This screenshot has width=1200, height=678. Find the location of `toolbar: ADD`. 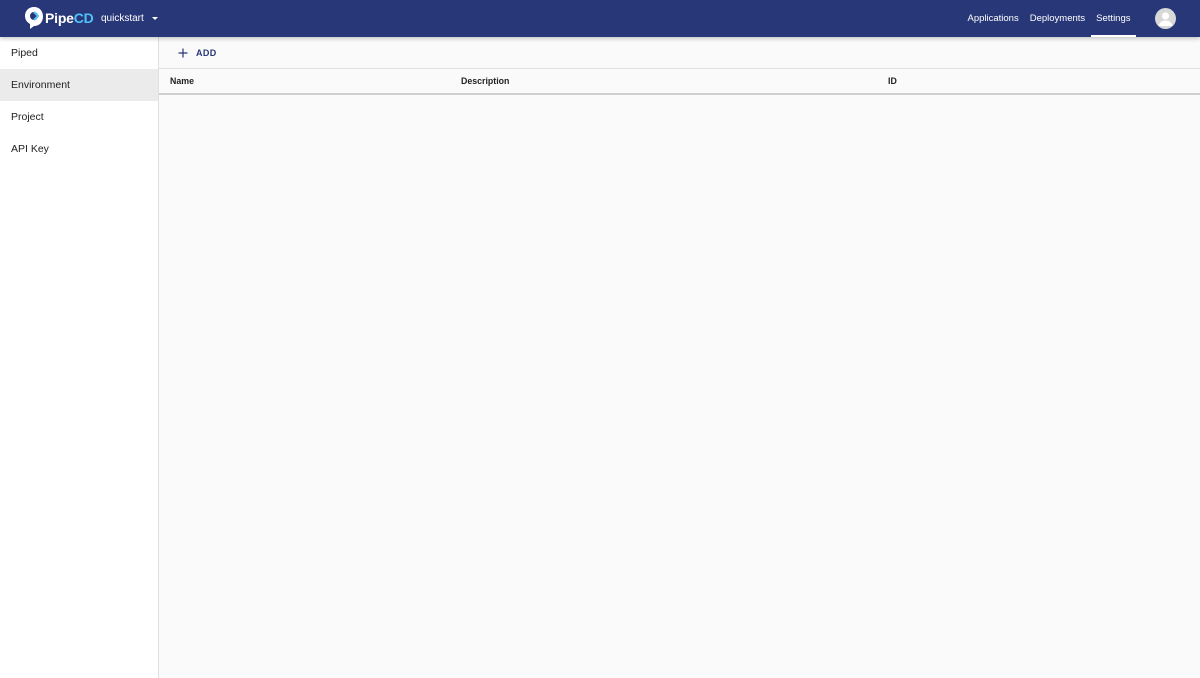

toolbar: ADD is located at coordinates (679, 53).